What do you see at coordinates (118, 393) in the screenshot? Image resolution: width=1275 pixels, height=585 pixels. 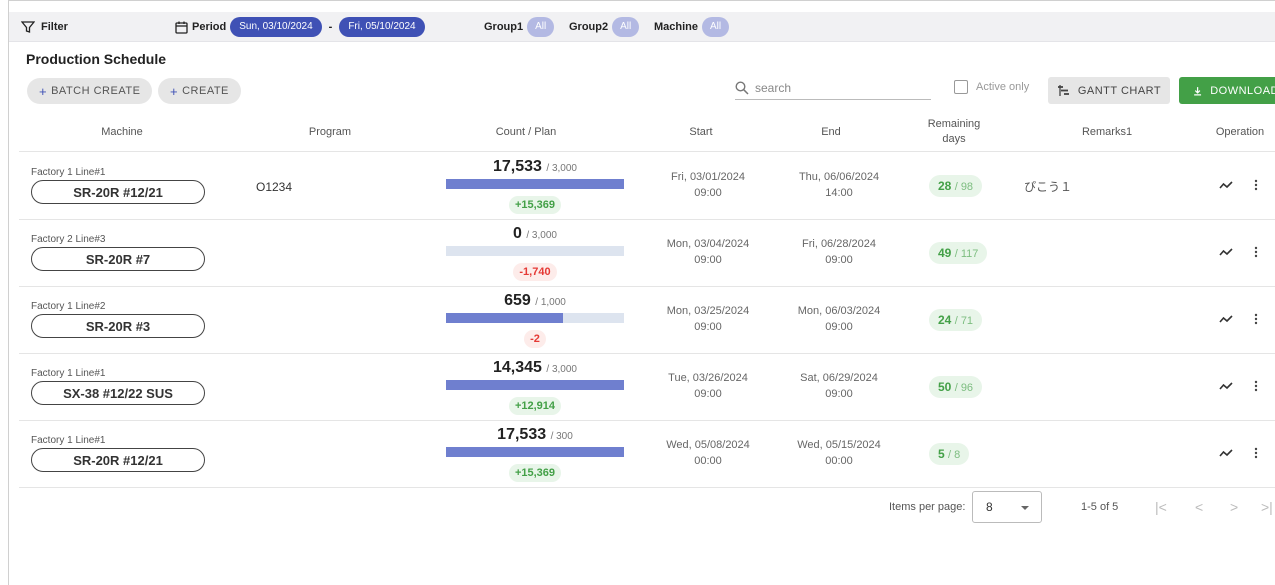 I see `machine-button: SX-38 #12/22 SUS` at bounding box center [118, 393].